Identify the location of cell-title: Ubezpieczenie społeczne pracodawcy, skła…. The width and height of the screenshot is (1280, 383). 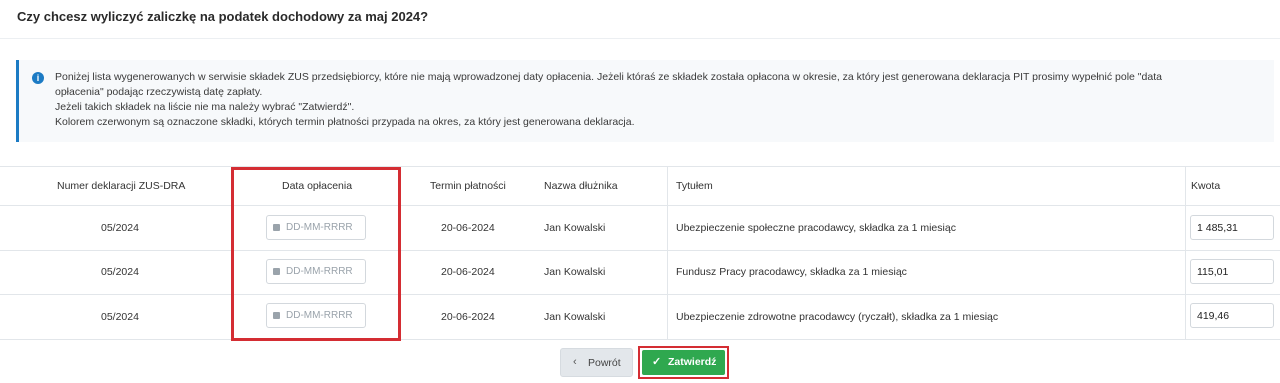
(816, 228).